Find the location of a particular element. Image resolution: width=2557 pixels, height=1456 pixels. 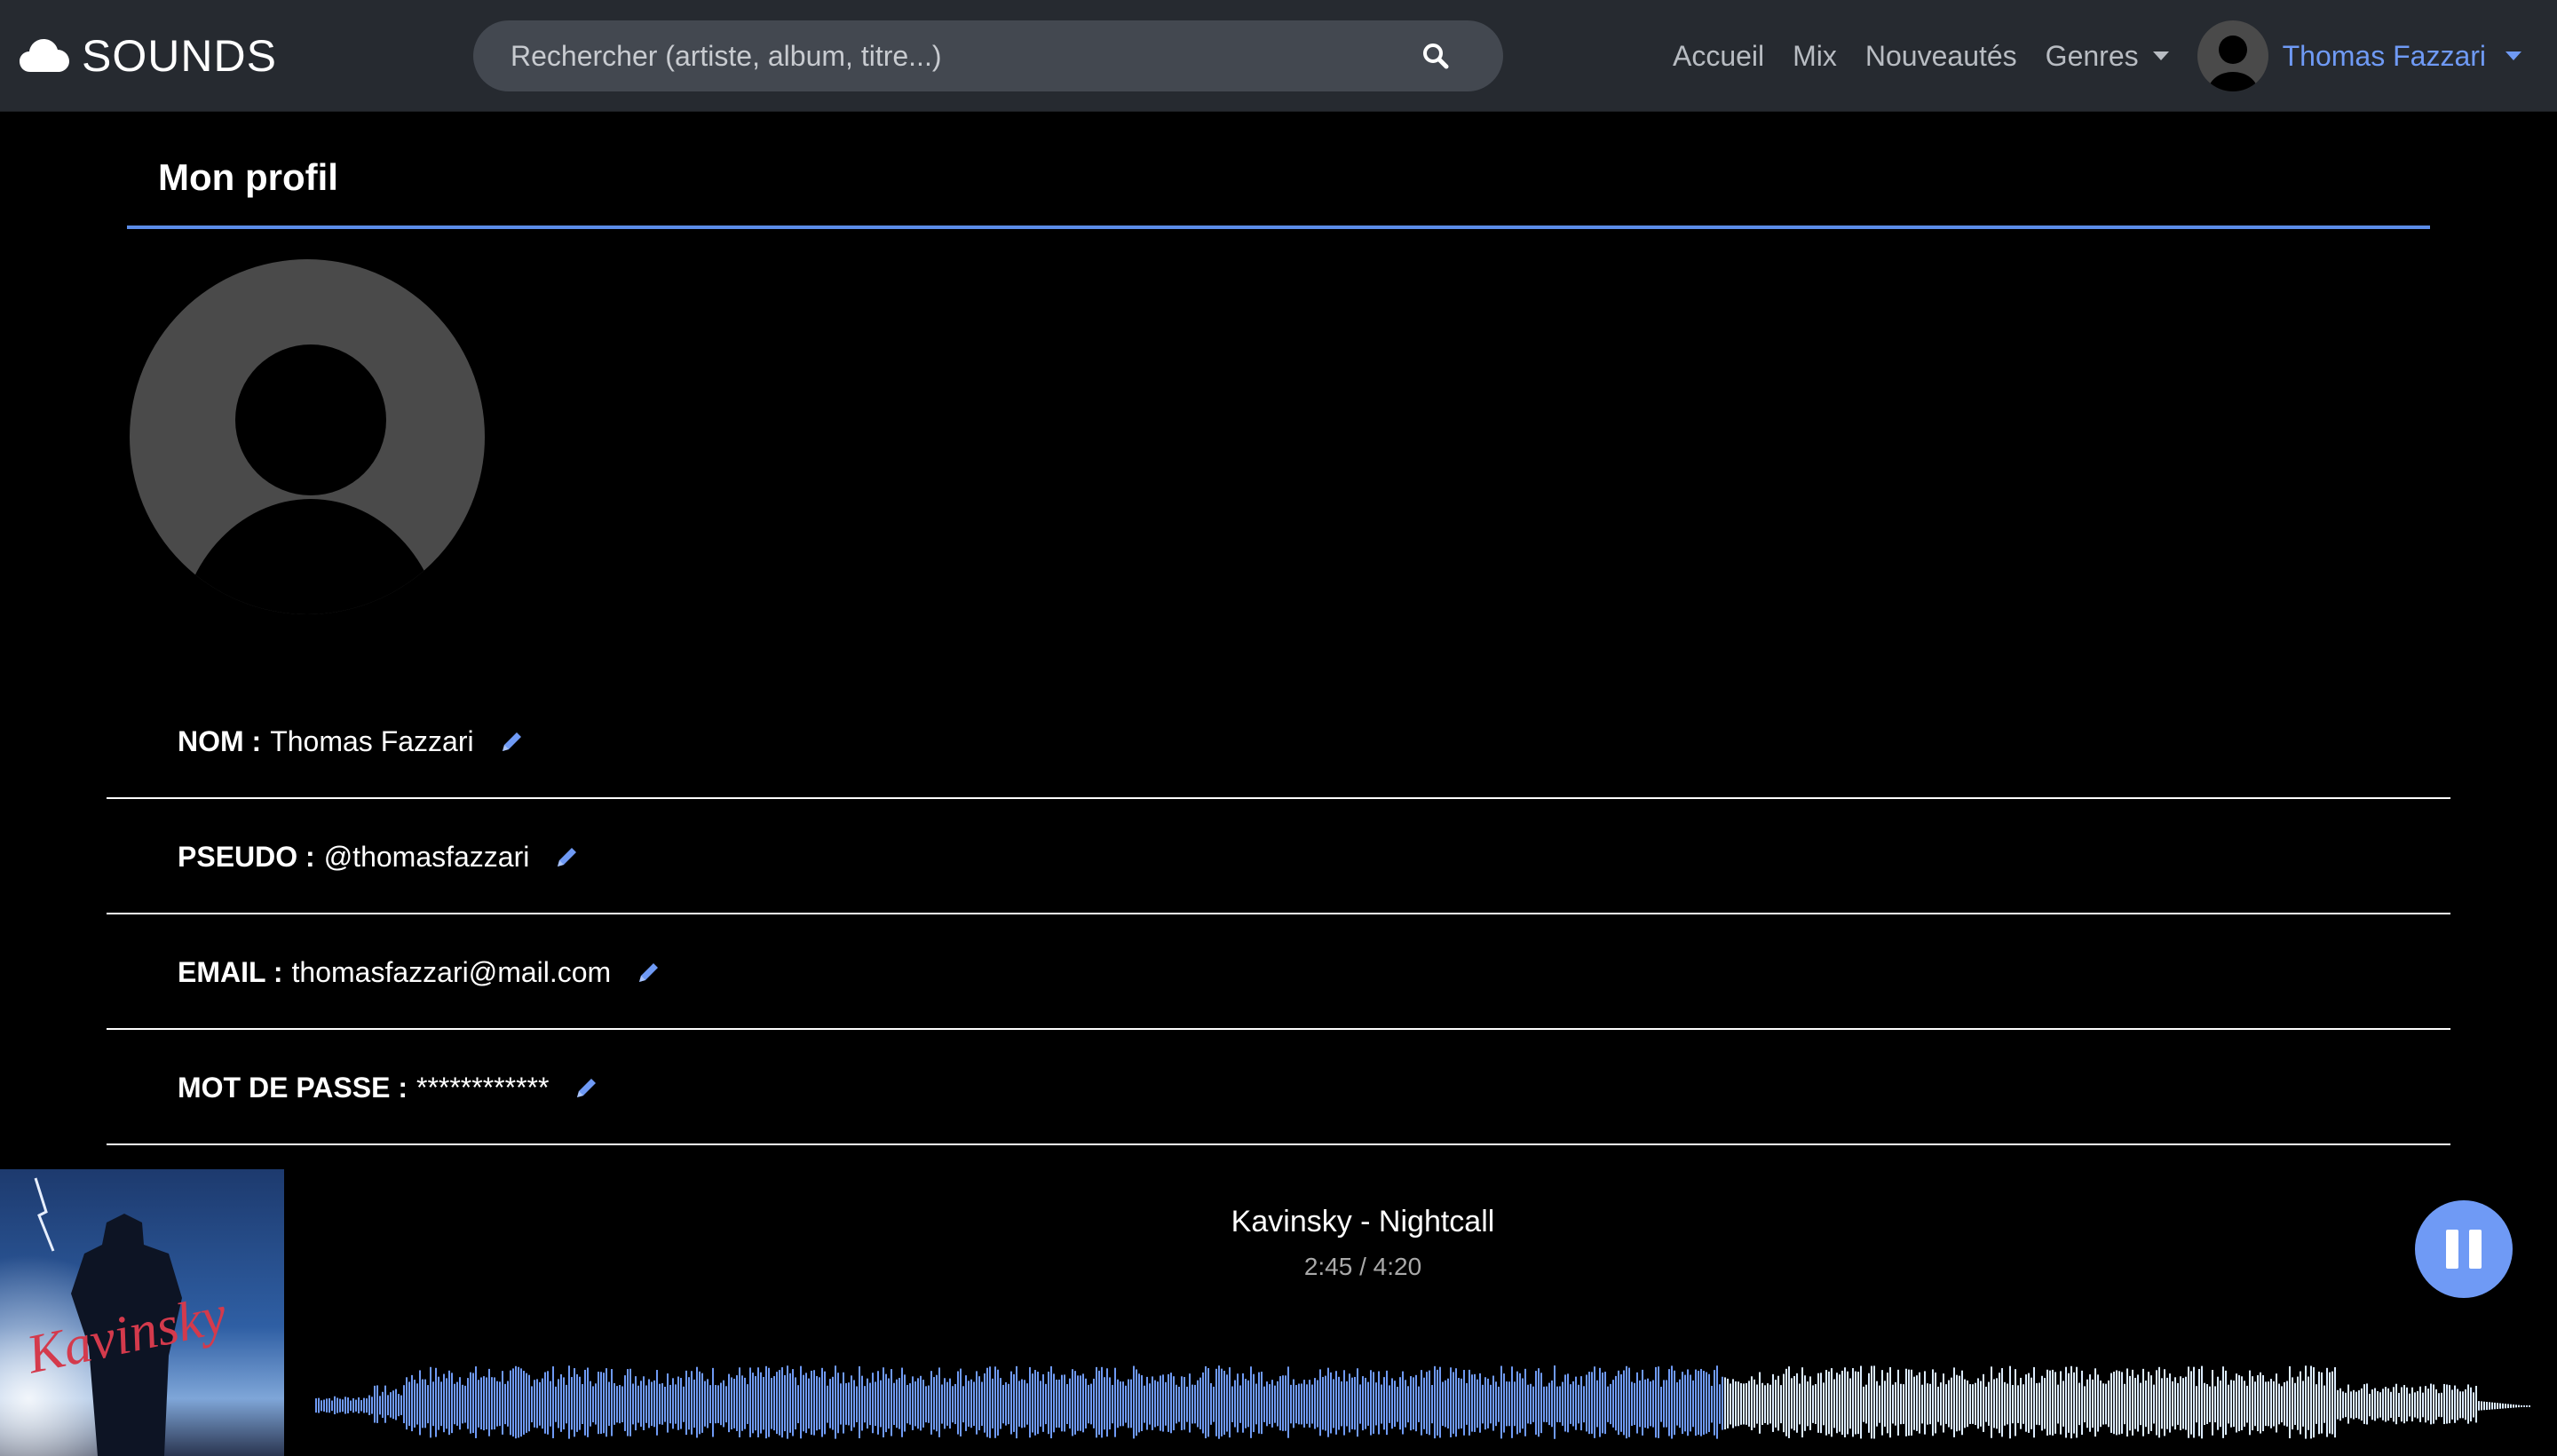

pause-button is located at coordinates (2464, 1249).